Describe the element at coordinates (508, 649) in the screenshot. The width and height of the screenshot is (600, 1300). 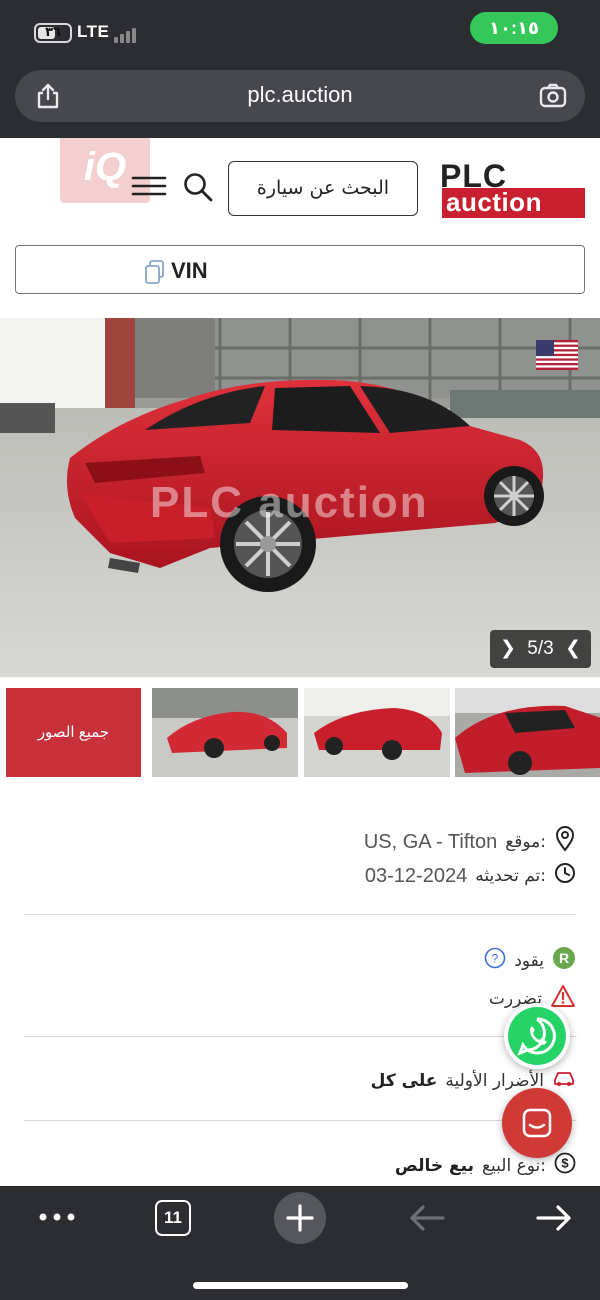
I see `next-arrow-icon: ❯` at that location.